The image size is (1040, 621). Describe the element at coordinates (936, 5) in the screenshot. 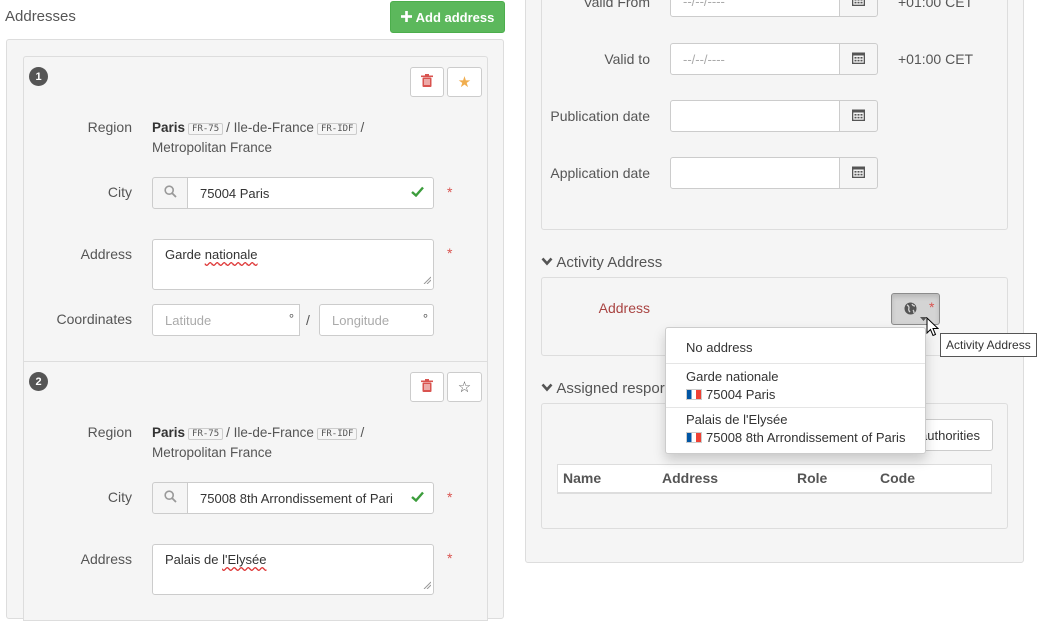

I see `valid-from-timezone: +01:00 CET` at that location.